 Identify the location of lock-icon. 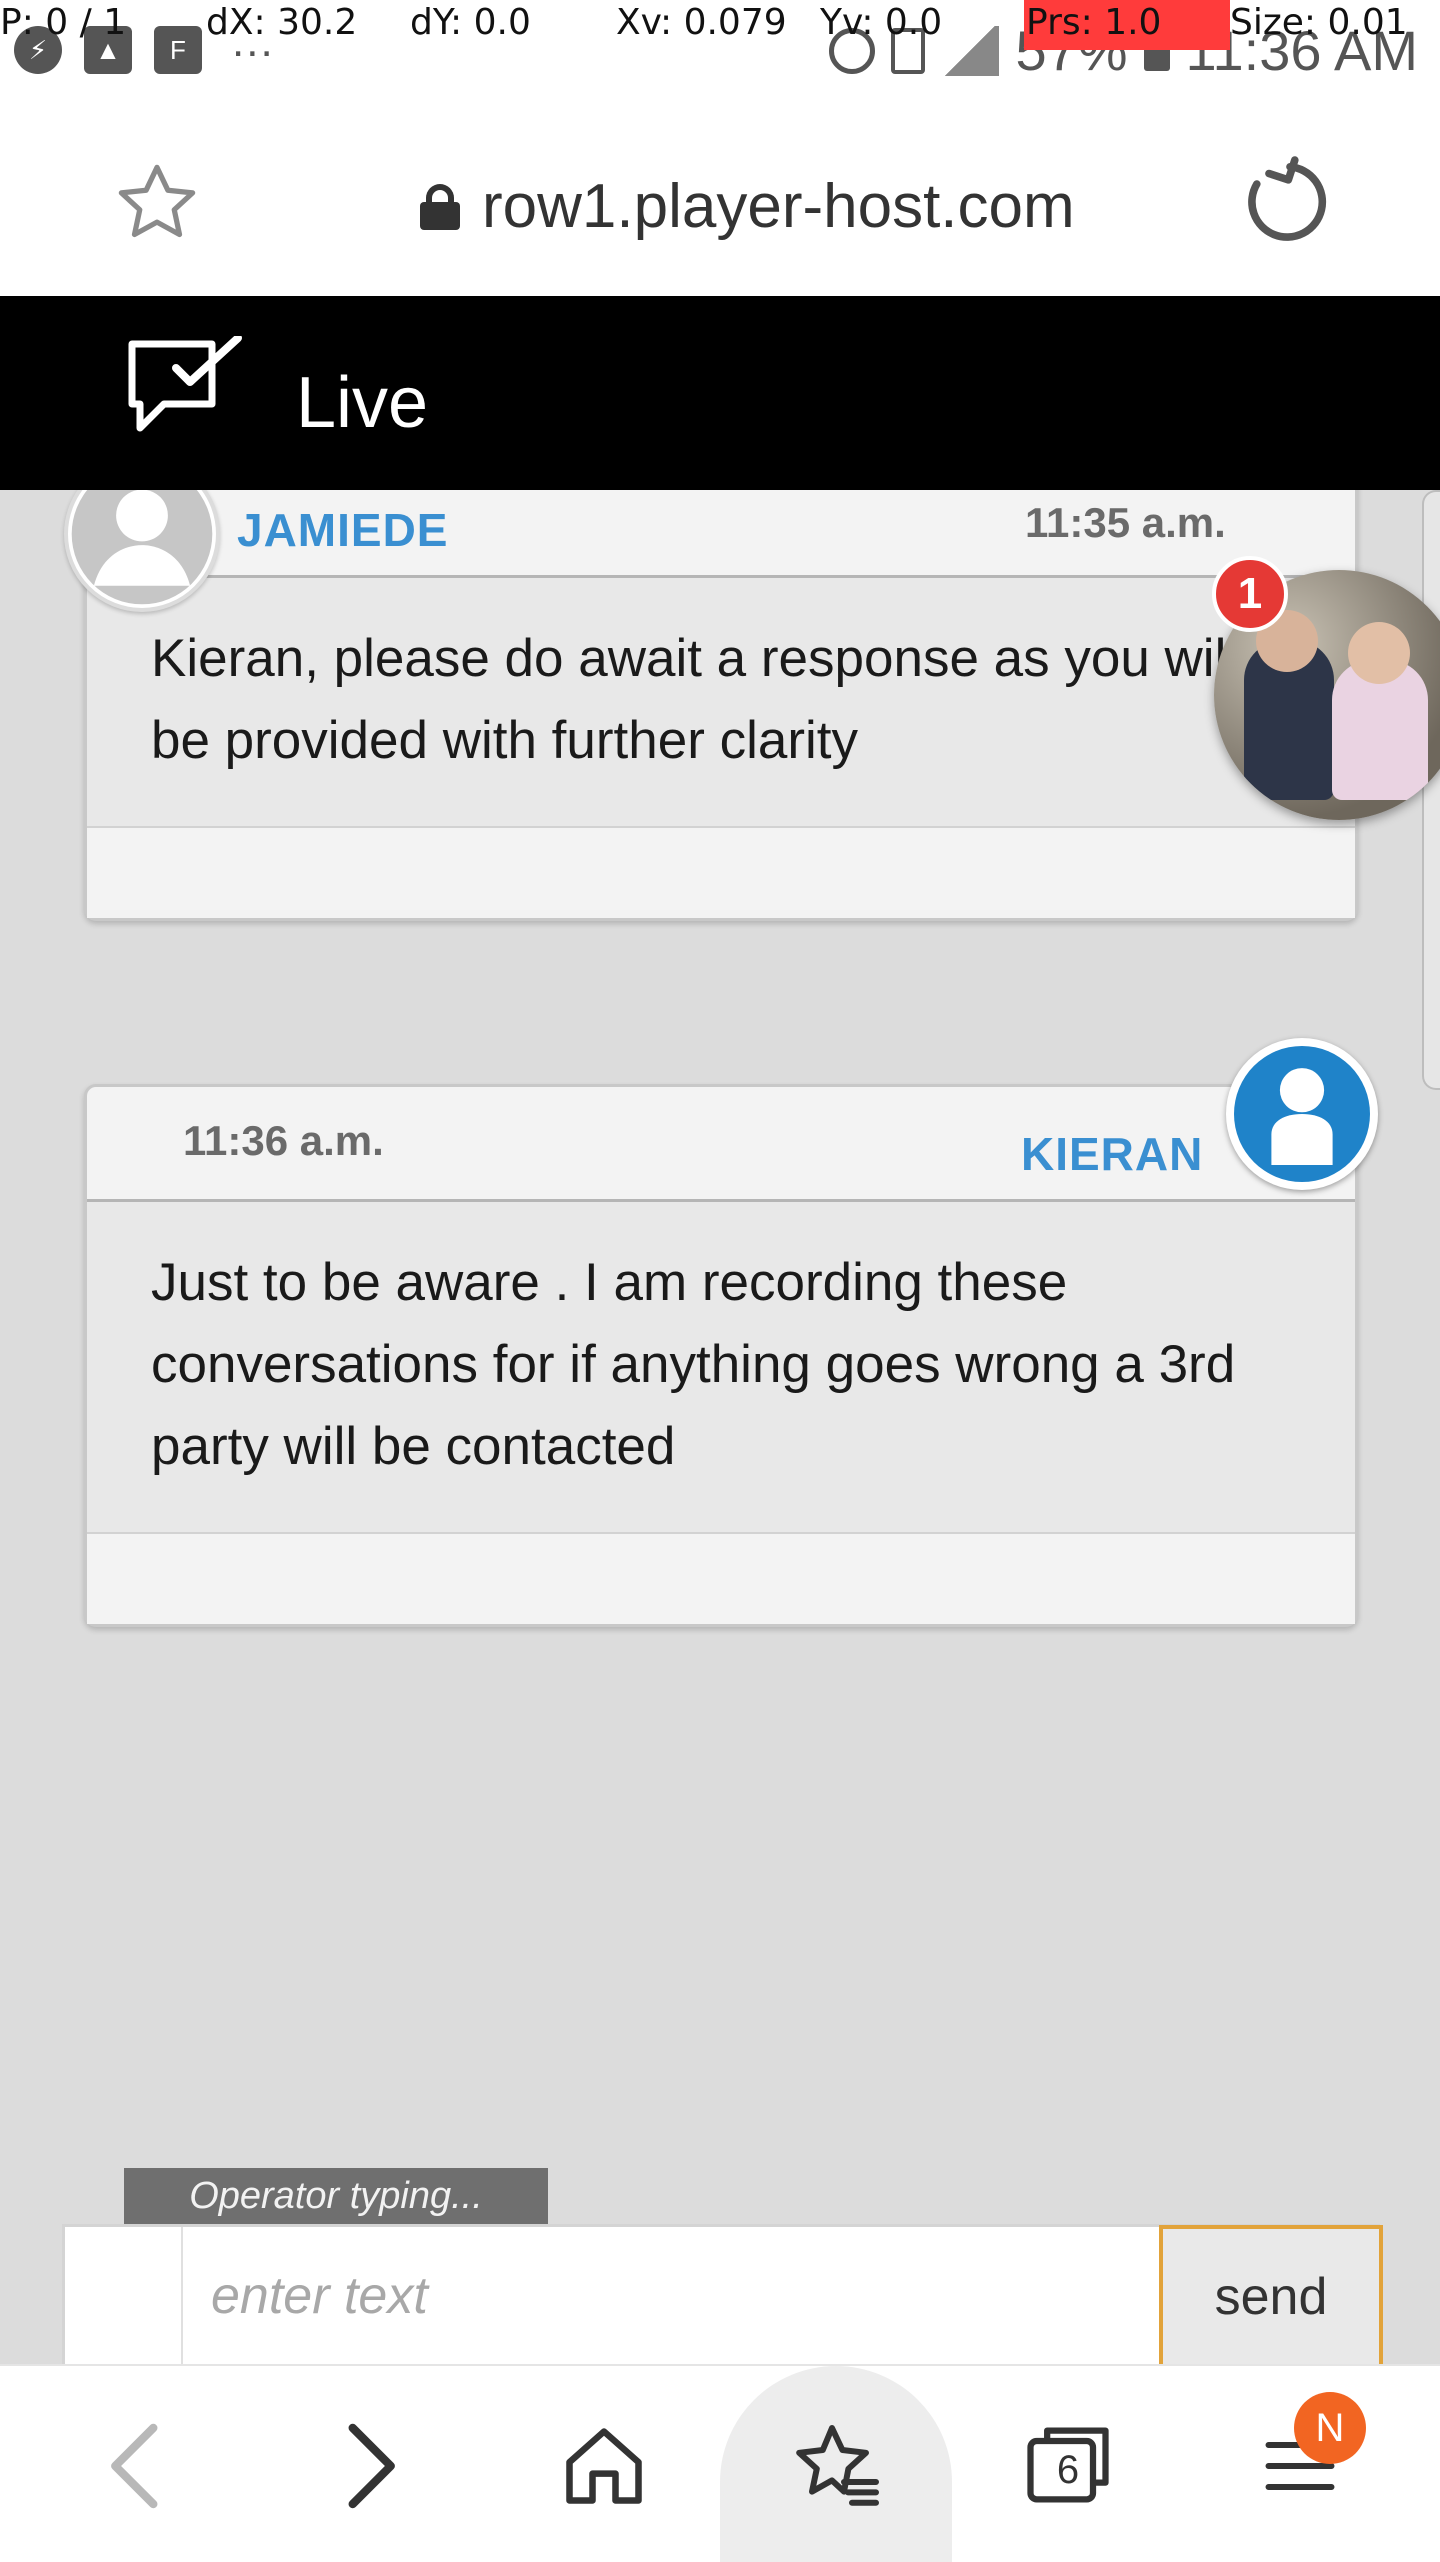
(440, 207).